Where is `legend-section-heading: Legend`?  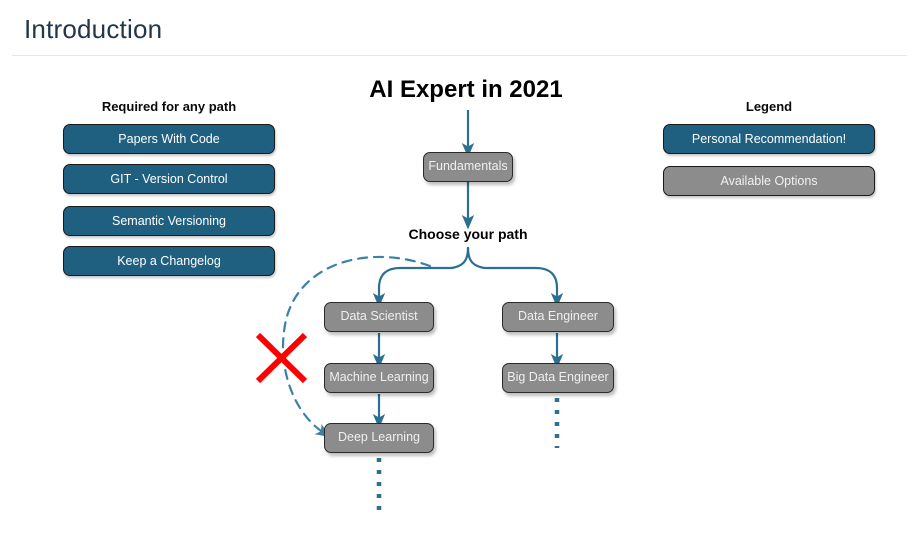 legend-section-heading: Legend is located at coordinates (769, 106).